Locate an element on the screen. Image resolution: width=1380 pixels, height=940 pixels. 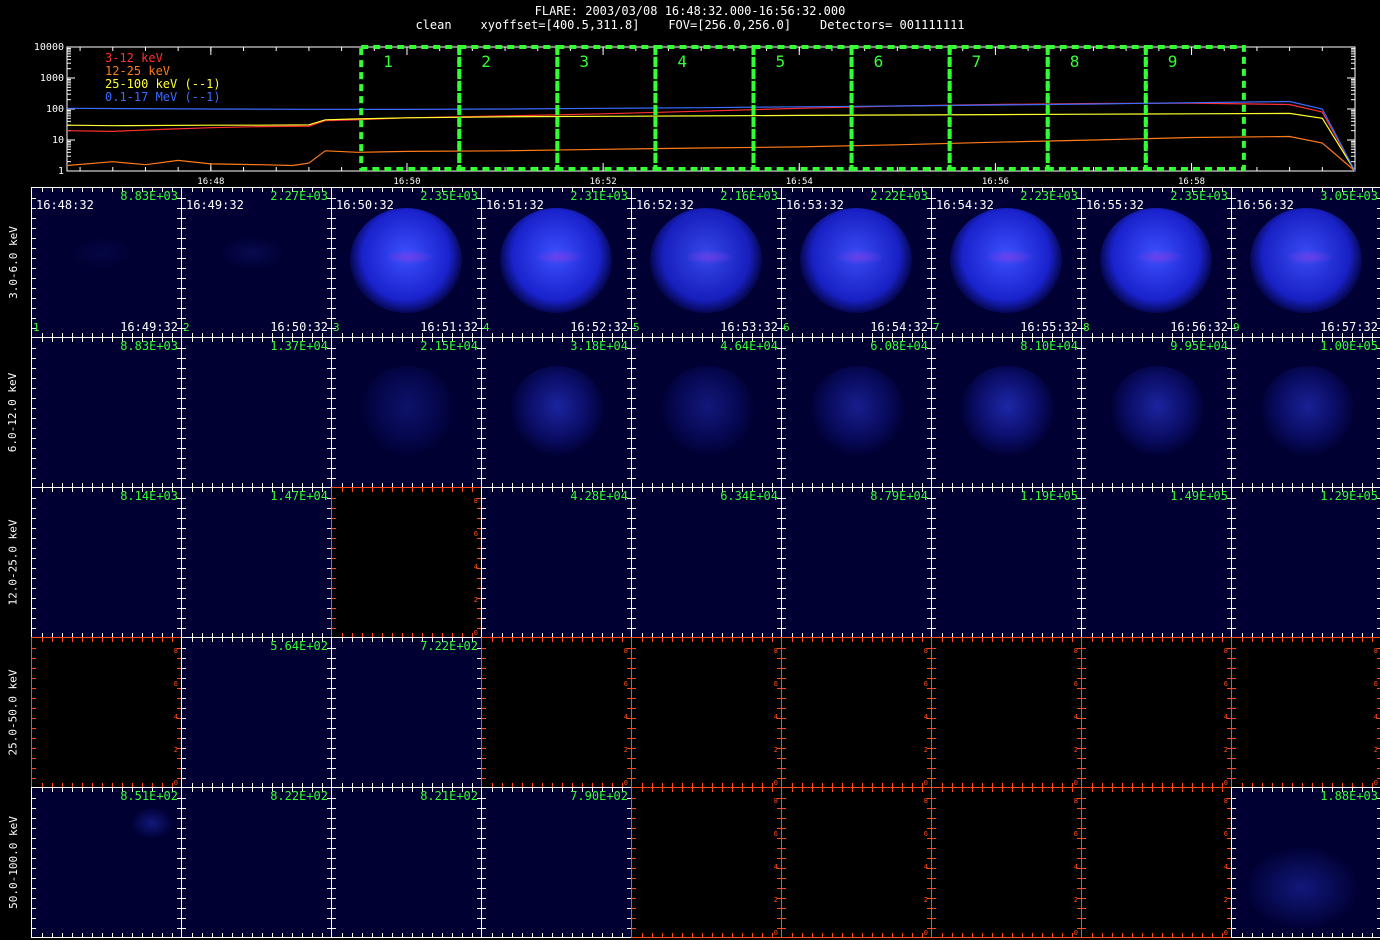
image-panel: 2.15E+04 is located at coordinates (406, 412).